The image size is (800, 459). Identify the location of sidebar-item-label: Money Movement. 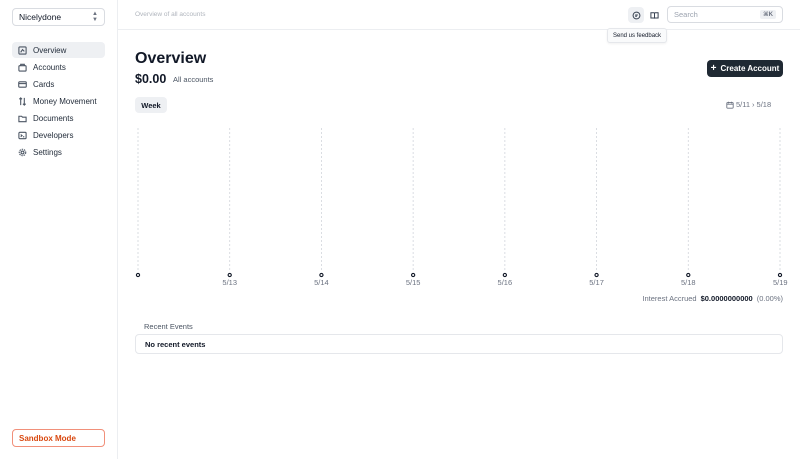
(65, 101).